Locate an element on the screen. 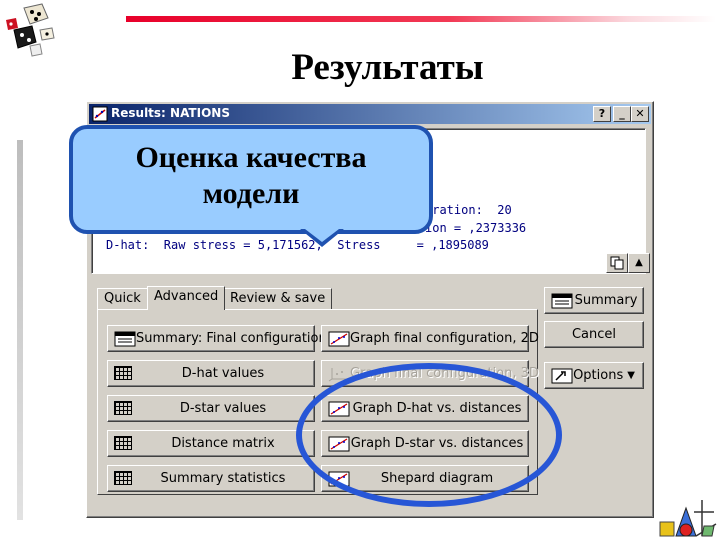  summary-final-configuration-label: Summary: Final configuration is located at coordinates (231, 338).